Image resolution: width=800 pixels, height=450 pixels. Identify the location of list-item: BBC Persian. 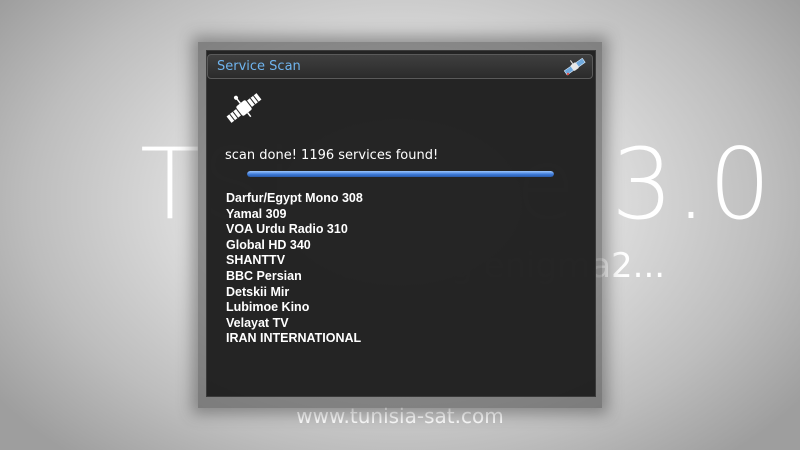
(264, 275).